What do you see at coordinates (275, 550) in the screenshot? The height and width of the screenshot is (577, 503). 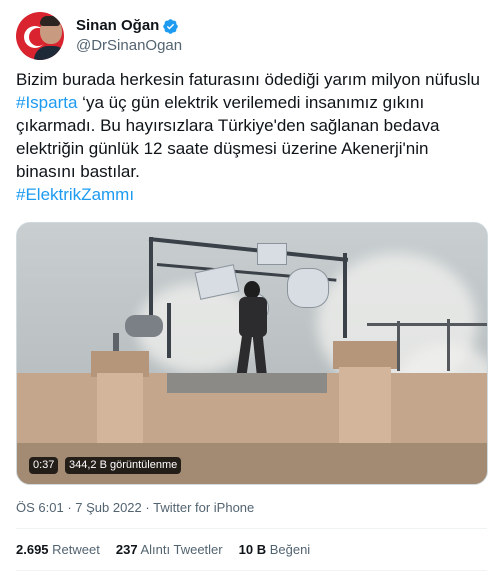 I see `likes-stat: 10 B Beğeni` at bounding box center [275, 550].